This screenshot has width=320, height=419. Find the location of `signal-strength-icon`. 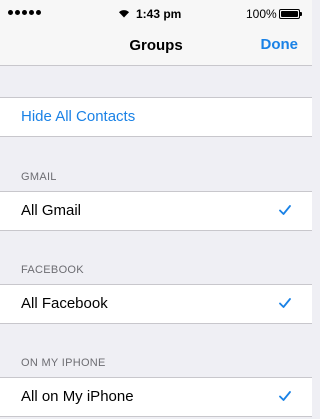

signal-strength-icon is located at coordinates (24, 12).